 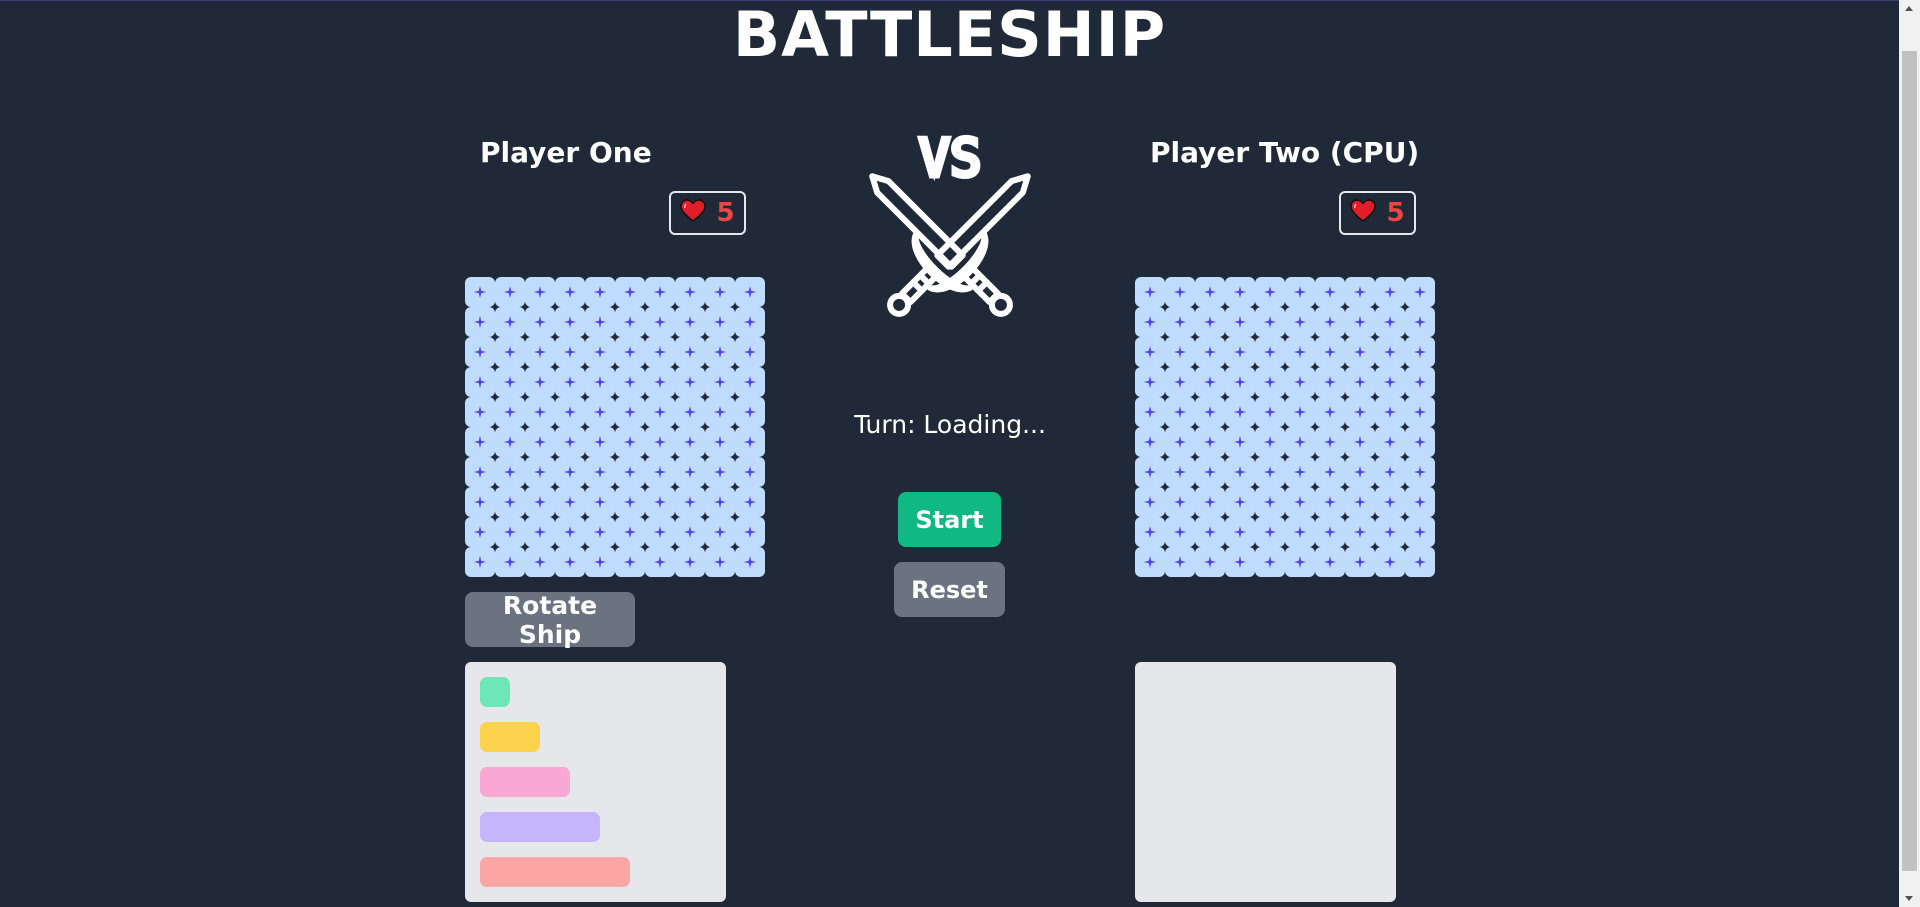 I want to click on scrollbar-thumb, so click(x=1909, y=461).